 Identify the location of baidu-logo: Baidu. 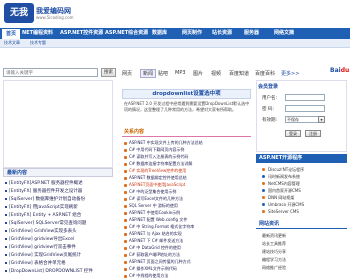
(339, 70).